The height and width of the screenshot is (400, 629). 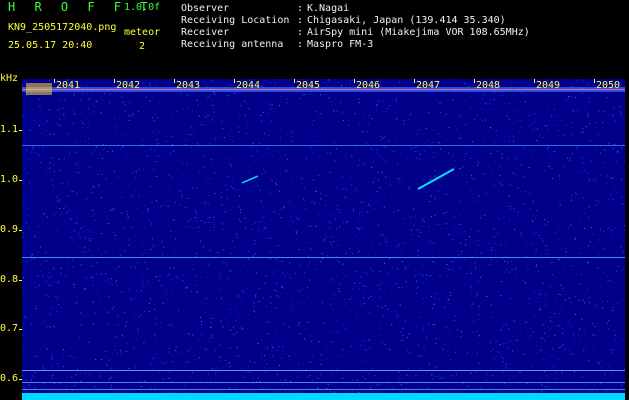 What do you see at coordinates (9, 328) in the screenshot?
I see `y-tick-label: 0.7` at bounding box center [9, 328].